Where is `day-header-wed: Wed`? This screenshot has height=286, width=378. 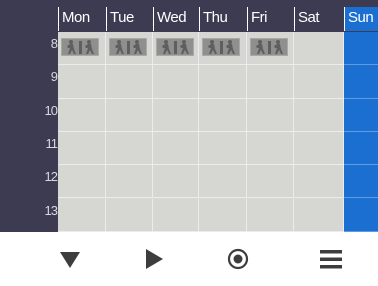
day-header-wed: Wed is located at coordinates (176, 19).